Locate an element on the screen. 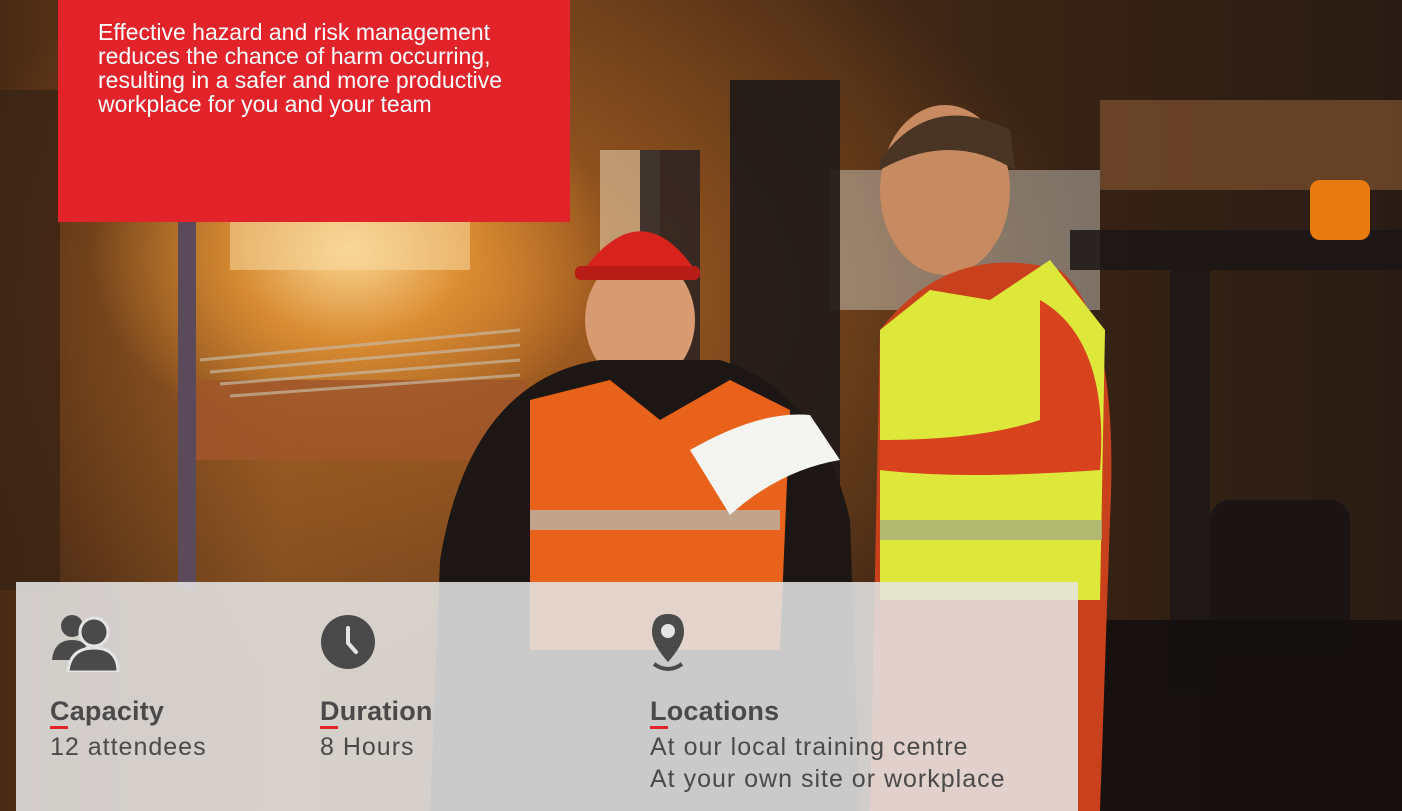  beacon-light is located at coordinates (1340, 210).